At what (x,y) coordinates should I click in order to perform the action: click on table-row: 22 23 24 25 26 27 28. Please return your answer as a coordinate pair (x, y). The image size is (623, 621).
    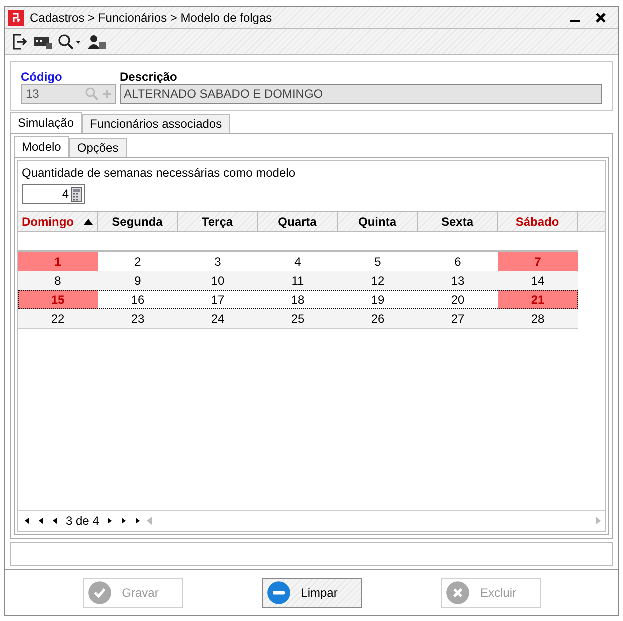
    Looking at the image, I should click on (298, 318).